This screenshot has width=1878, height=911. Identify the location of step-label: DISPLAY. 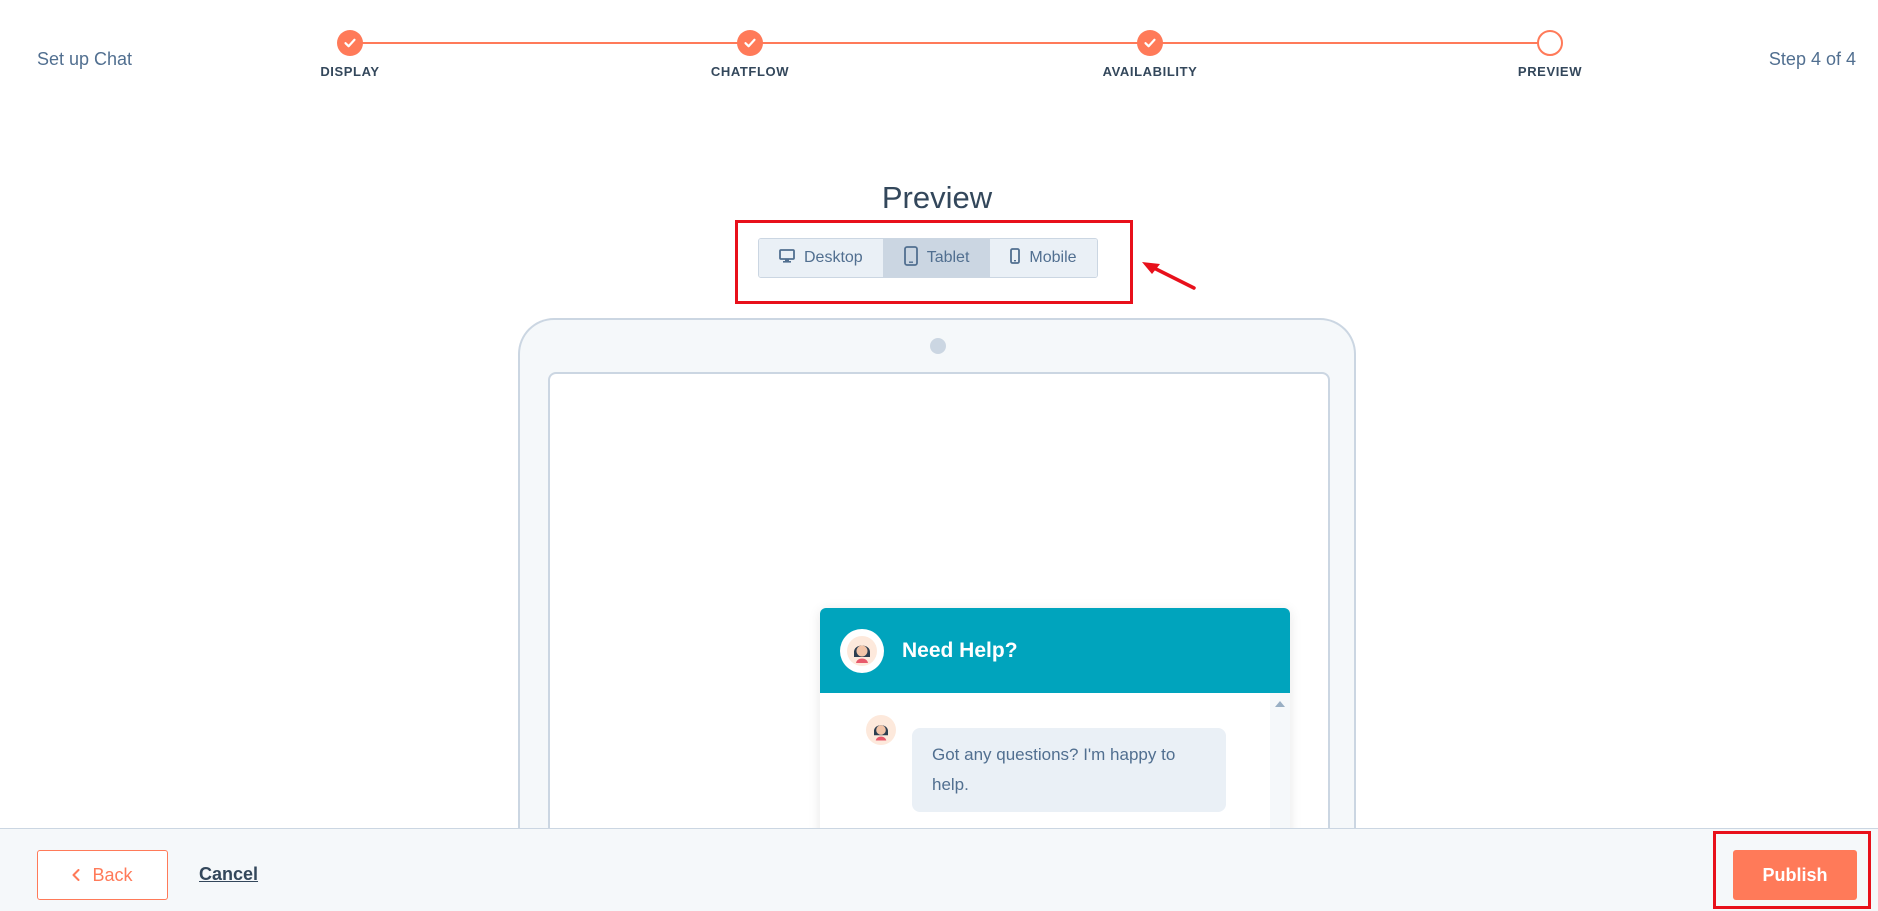
(350, 71).